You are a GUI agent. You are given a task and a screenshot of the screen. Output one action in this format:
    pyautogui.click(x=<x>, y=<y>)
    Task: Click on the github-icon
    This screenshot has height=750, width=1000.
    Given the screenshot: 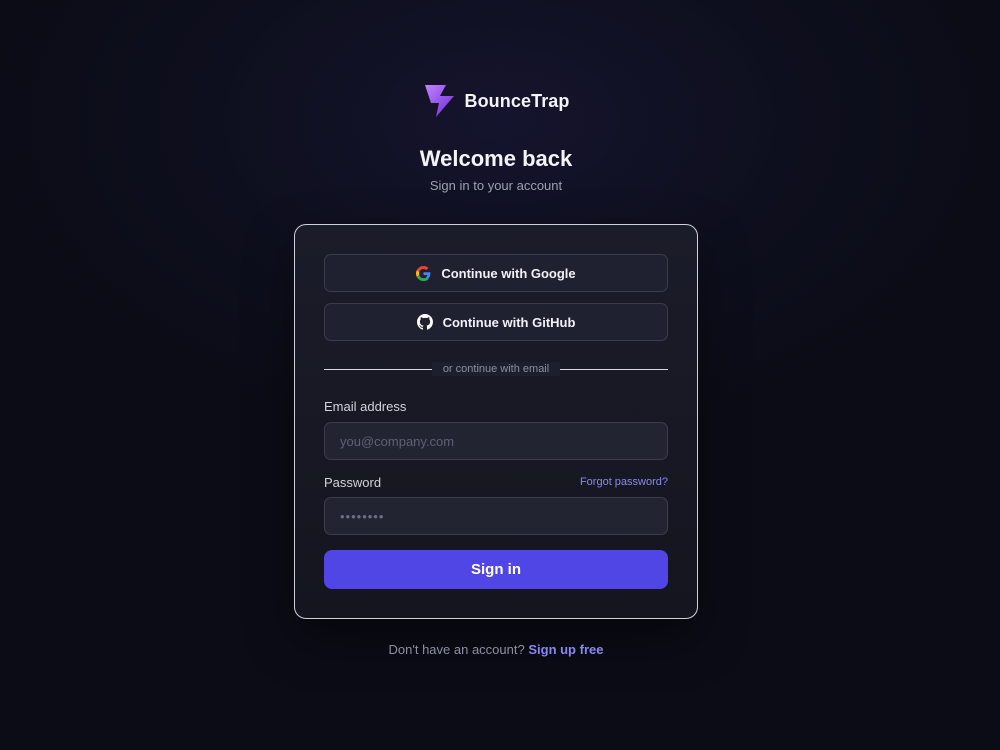 What is the action you would take?
    pyautogui.click(x=424, y=322)
    